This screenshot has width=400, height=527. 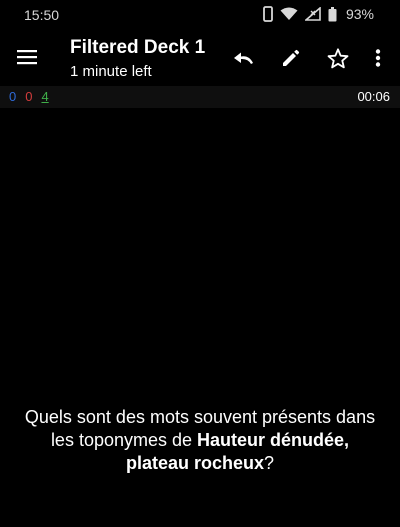 I want to click on new-count: 0, so click(x=13, y=96).